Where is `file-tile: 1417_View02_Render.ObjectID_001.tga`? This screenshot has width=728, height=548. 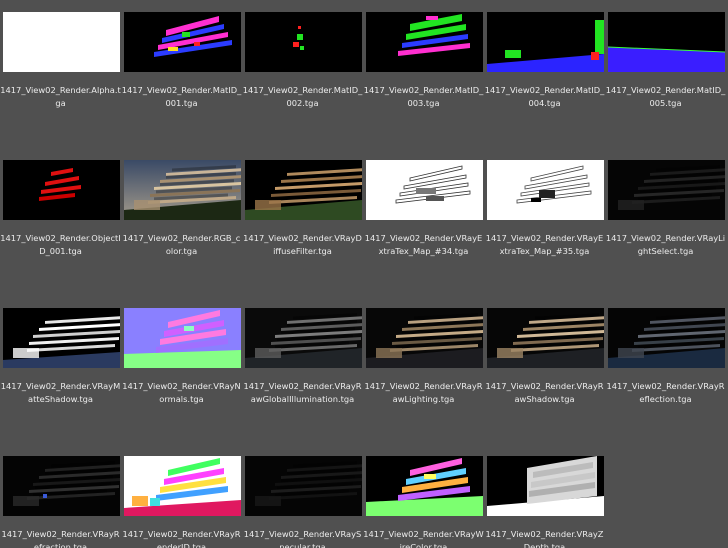
file-tile: 1417_View02_Render.ObjectID_001.tga is located at coordinates (60, 215).